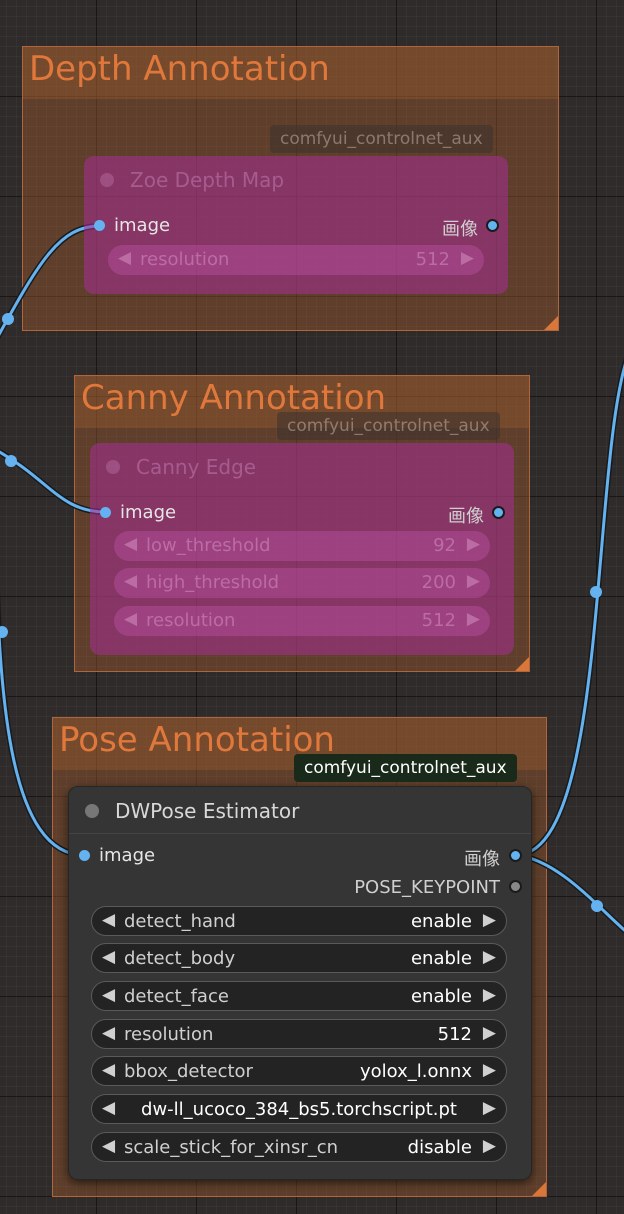 The image size is (624, 1214). I want to click on widget-value: dw-ll_ucoco_384_bs5.torchscript.pt, so click(299, 1109).